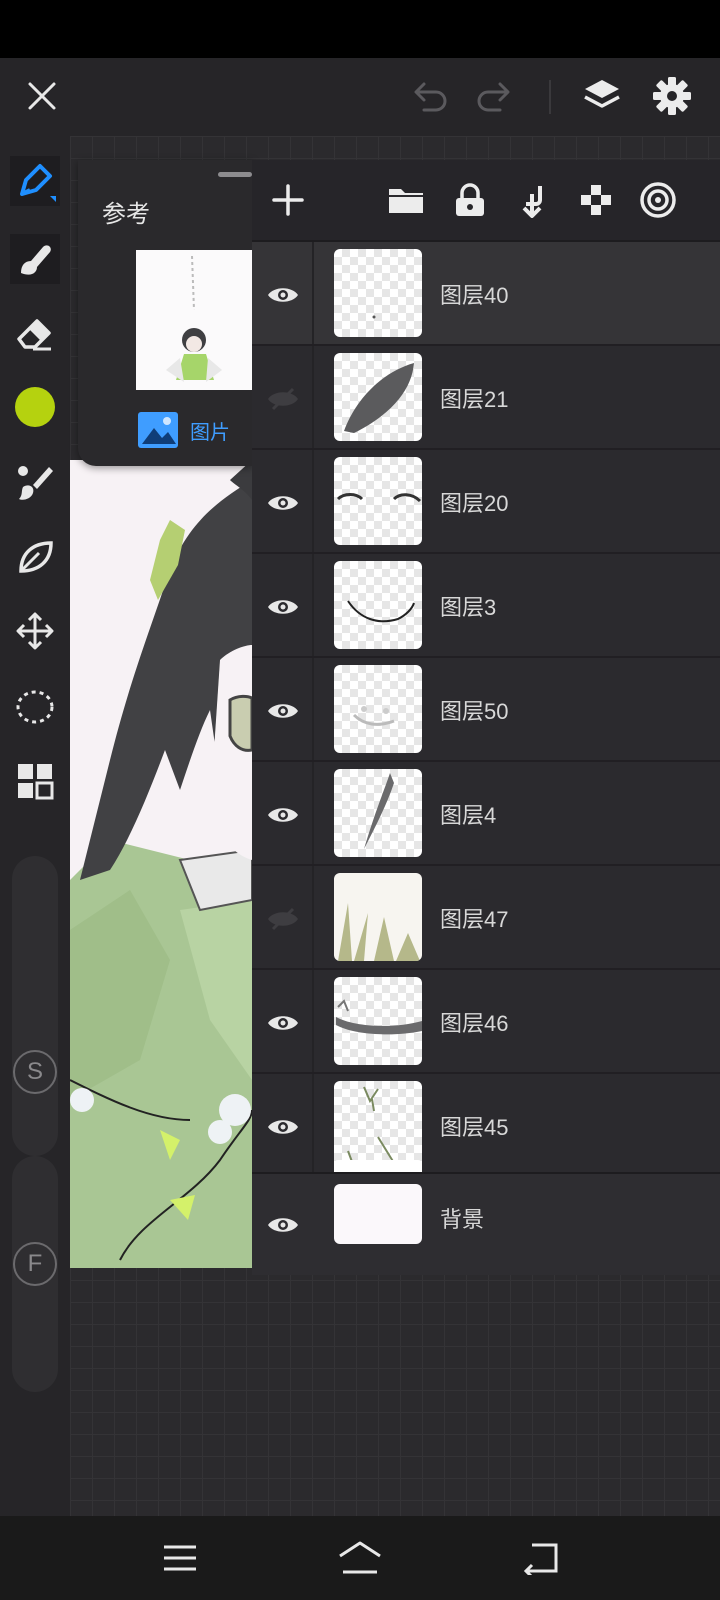 The width and height of the screenshot is (720, 1600). I want to click on settings-button, so click(672, 96).